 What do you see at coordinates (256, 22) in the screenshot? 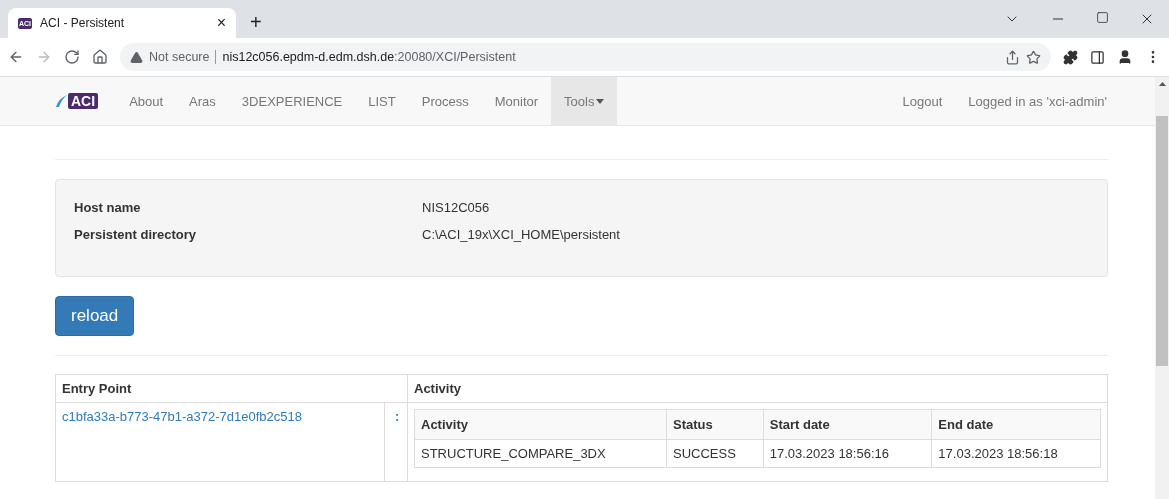
I see `new-tab-button: +` at bounding box center [256, 22].